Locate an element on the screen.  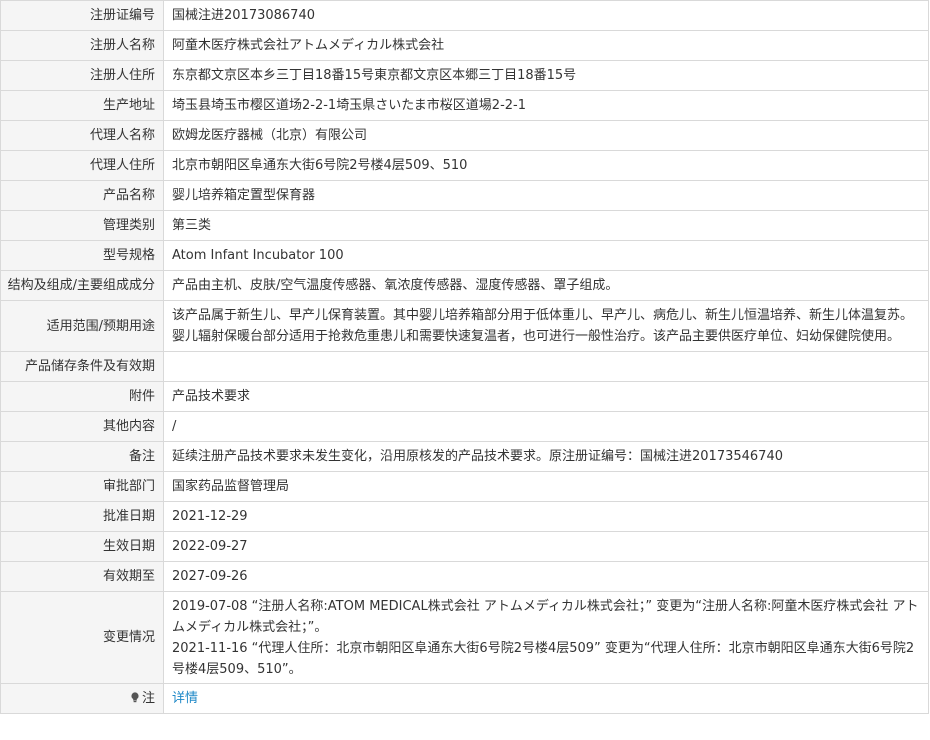
field-label: 代理人名称 is located at coordinates (82, 135).